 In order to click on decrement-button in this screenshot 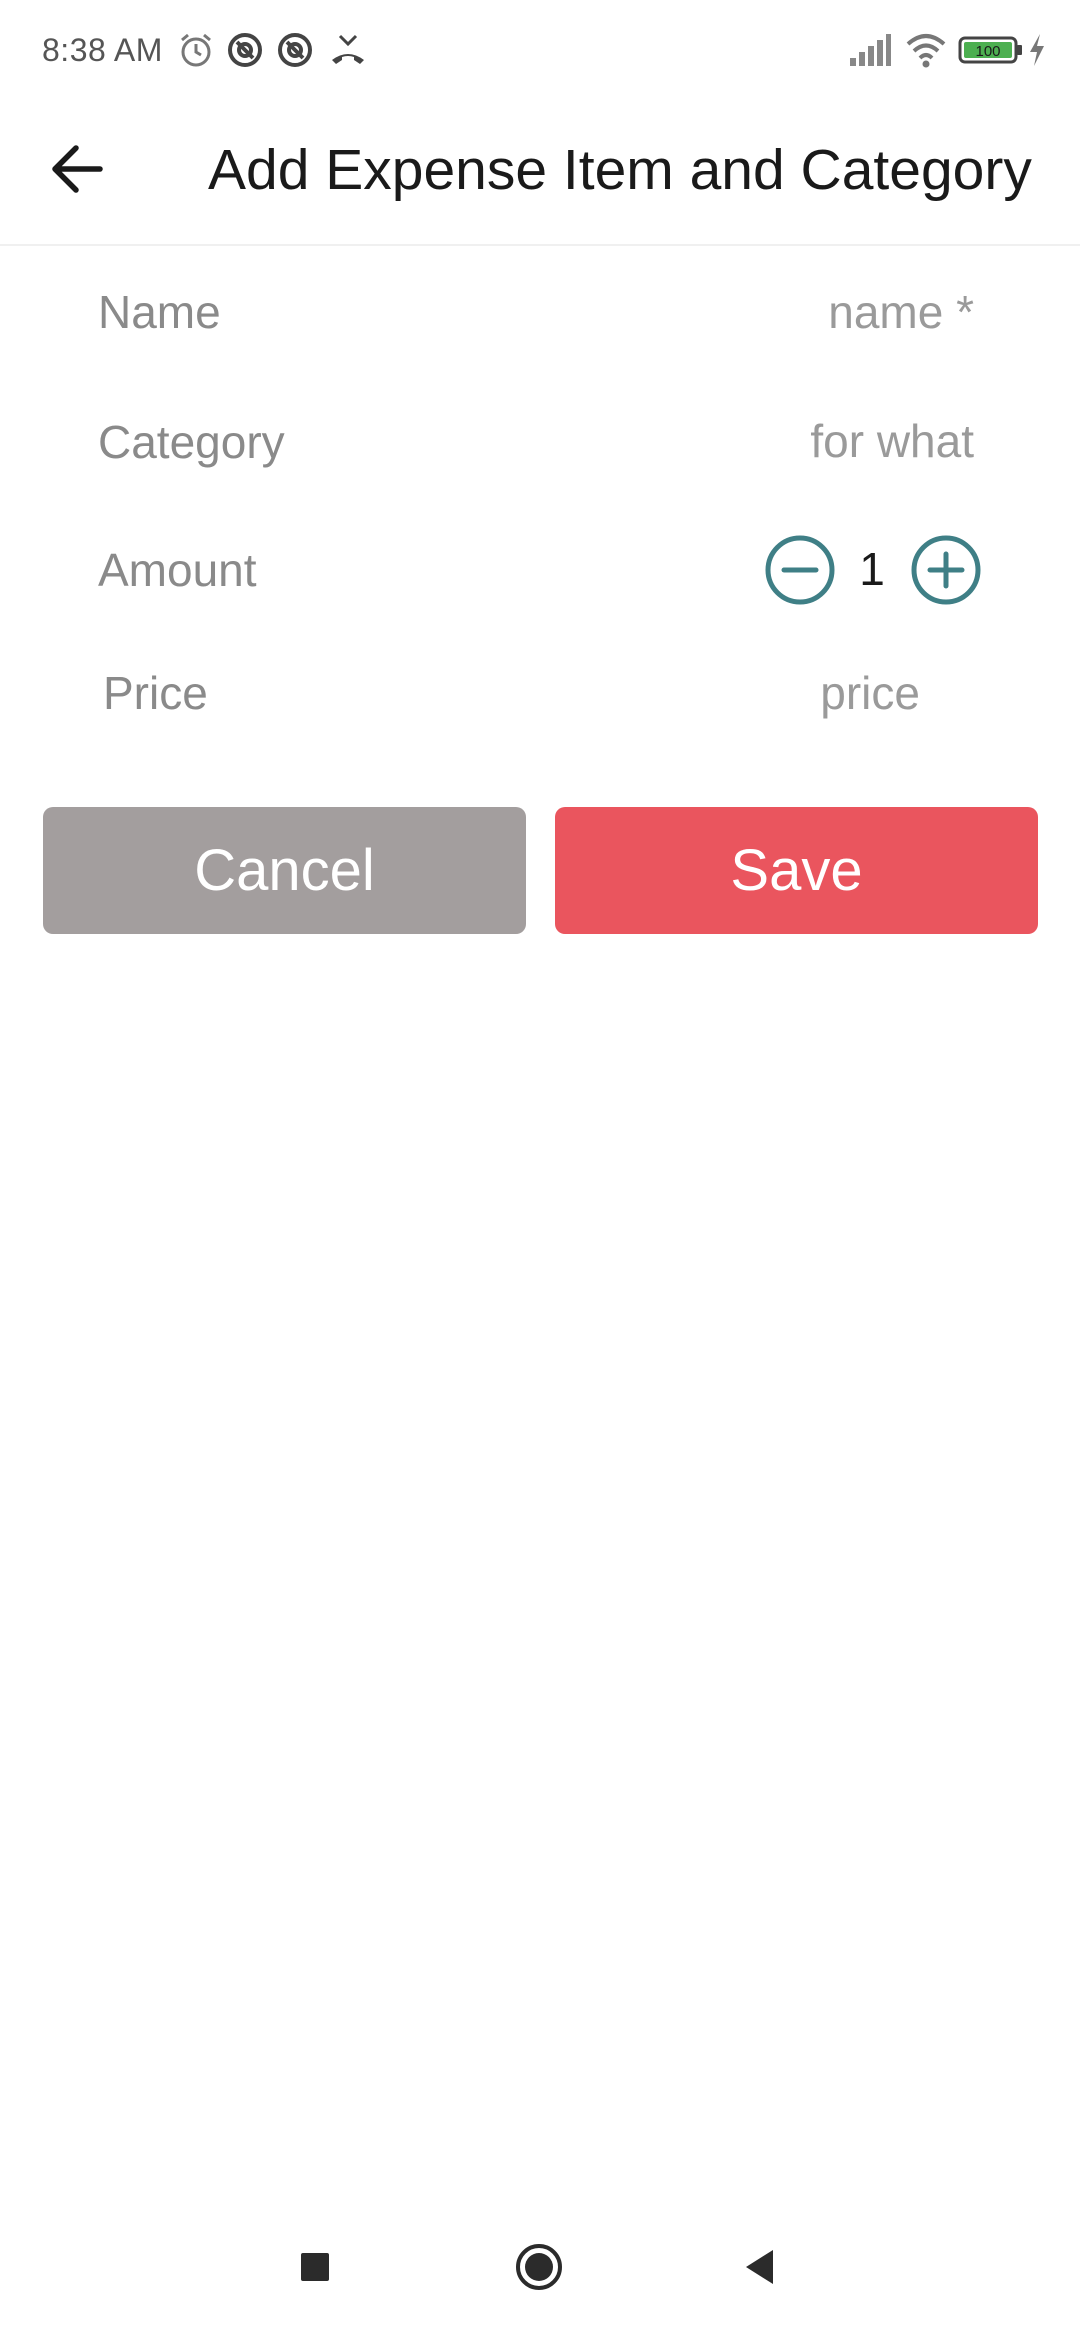, I will do `click(800, 570)`.